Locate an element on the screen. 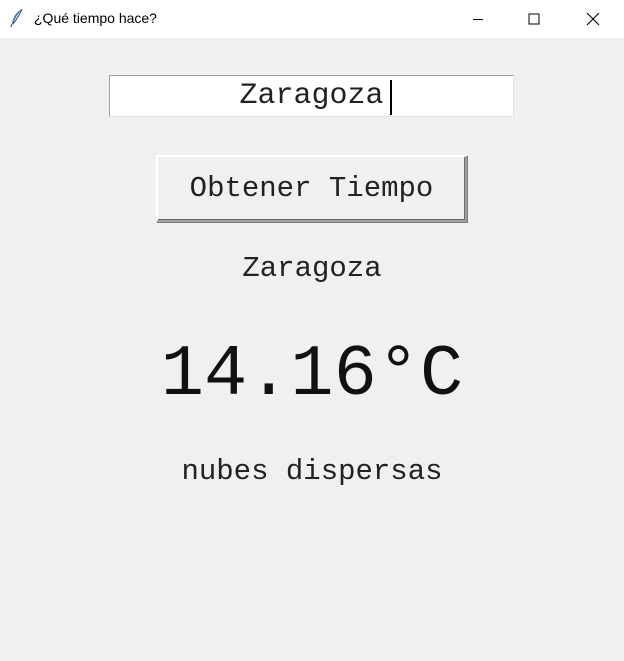  close-icon is located at coordinates (593, 19).